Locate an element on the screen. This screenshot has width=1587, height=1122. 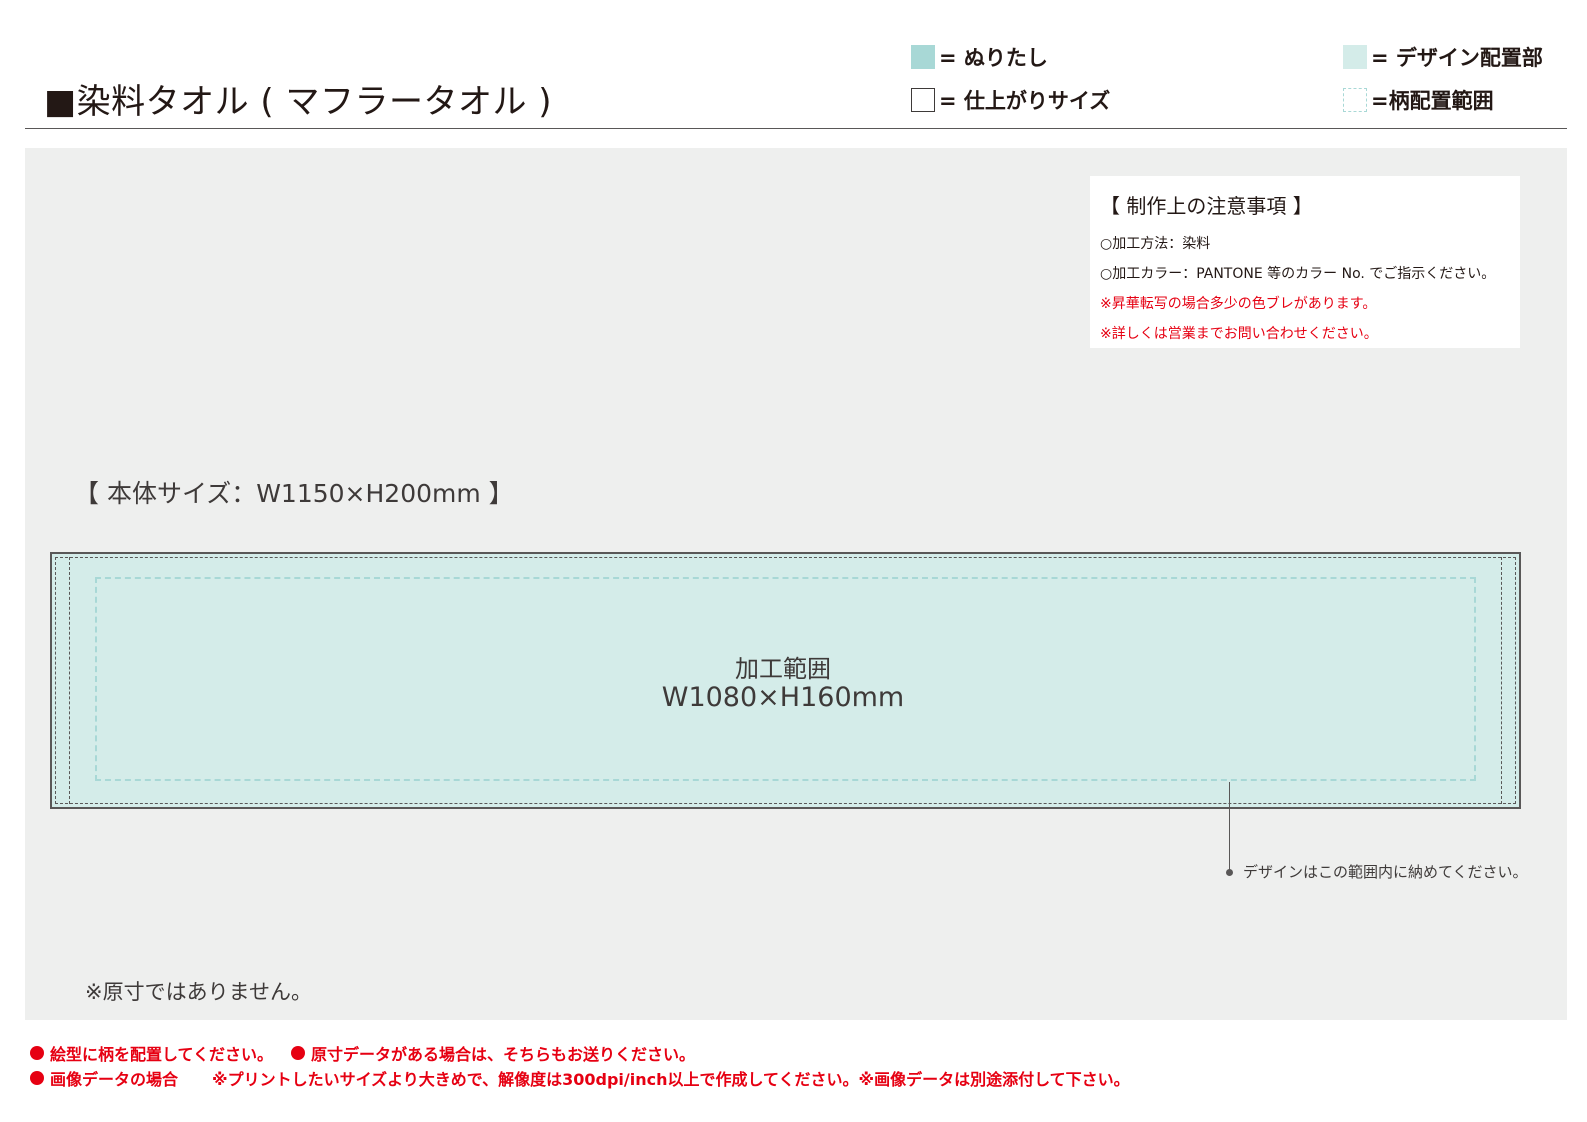
legend-design-area: = デザイン配置部 is located at coordinates (1443, 57).